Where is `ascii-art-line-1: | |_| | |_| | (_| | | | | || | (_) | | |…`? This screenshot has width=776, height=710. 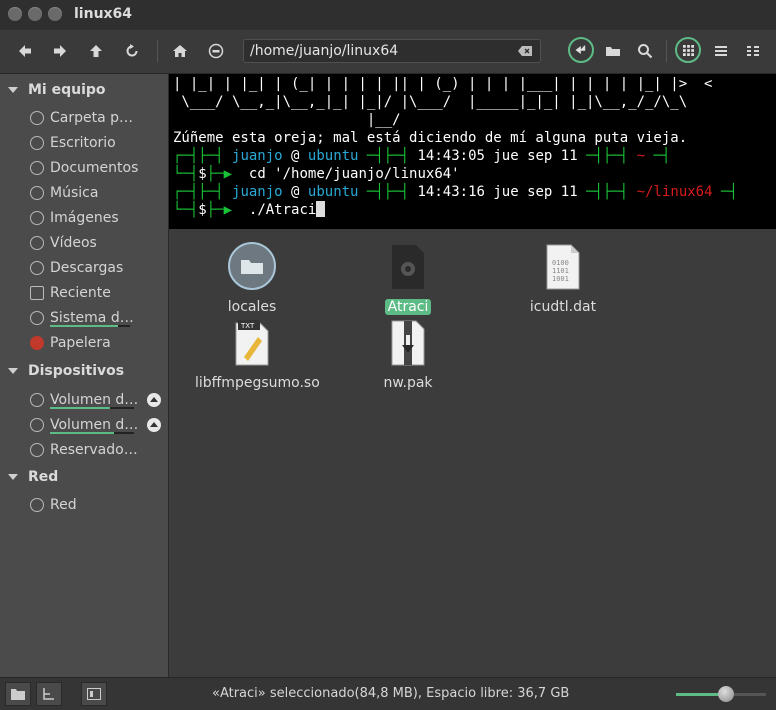 ascii-art-line-1: | |_| | |_| | (_| | | | | || | (_) | | |… is located at coordinates (443, 84).